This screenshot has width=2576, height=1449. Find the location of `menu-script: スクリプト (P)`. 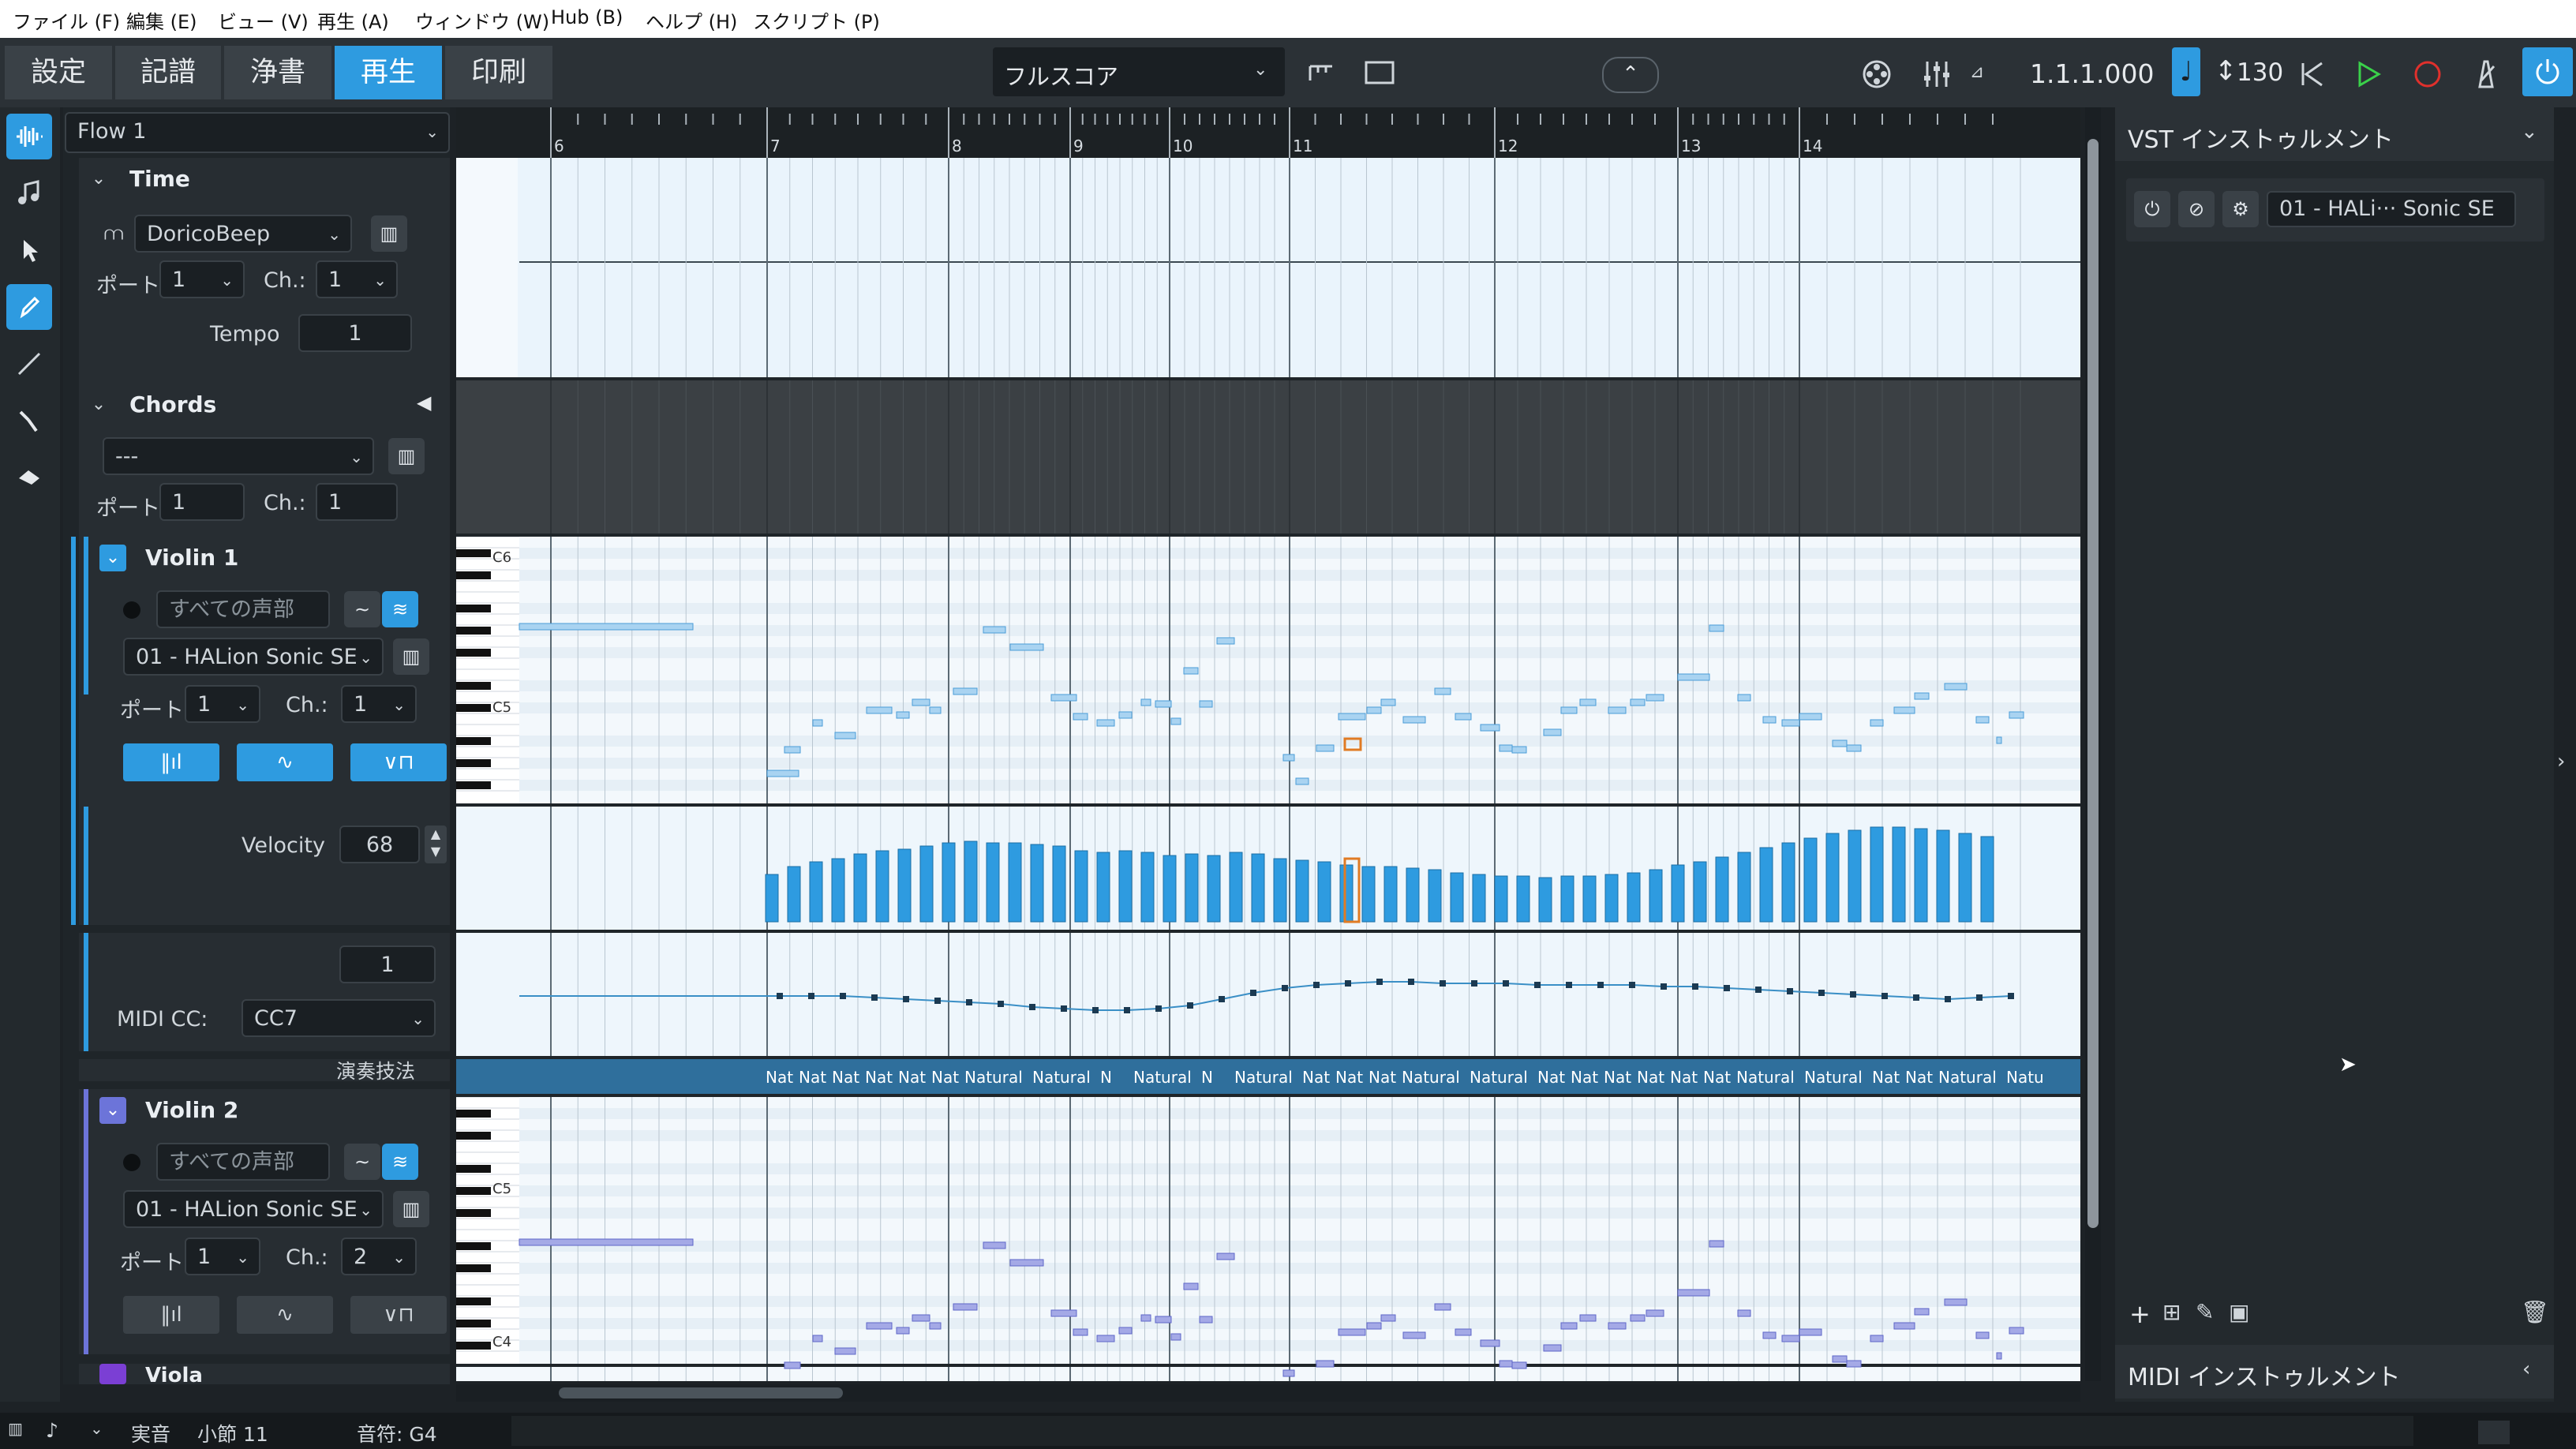

menu-script: スクリプト (P) is located at coordinates (816, 20).